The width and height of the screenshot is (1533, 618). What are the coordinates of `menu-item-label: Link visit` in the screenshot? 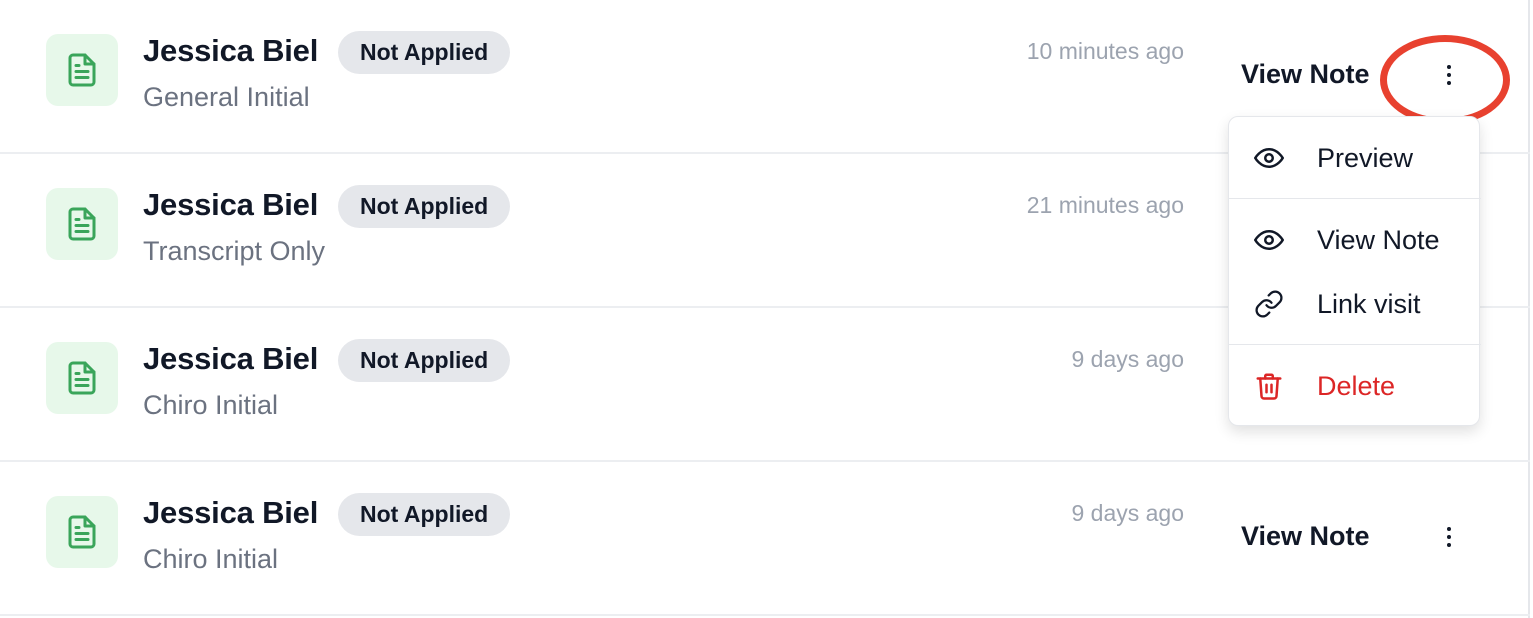 It's located at (1369, 303).